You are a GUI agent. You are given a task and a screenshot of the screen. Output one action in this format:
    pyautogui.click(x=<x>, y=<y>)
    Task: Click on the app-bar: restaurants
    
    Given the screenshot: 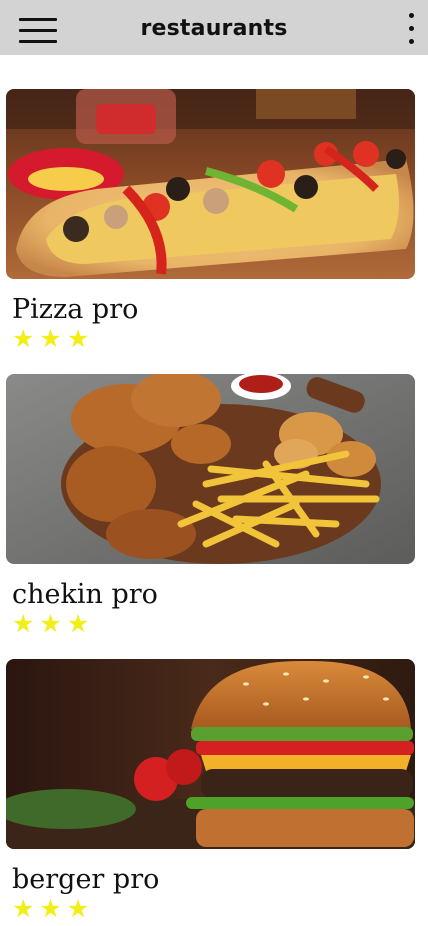 What is the action you would take?
    pyautogui.click(x=214, y=27)
    